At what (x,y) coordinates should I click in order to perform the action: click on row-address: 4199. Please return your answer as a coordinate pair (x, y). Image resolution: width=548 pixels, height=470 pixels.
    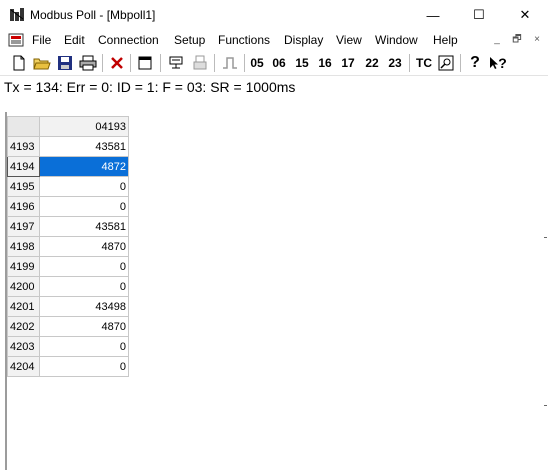
    Looking at the image, I should click on (23, 266).